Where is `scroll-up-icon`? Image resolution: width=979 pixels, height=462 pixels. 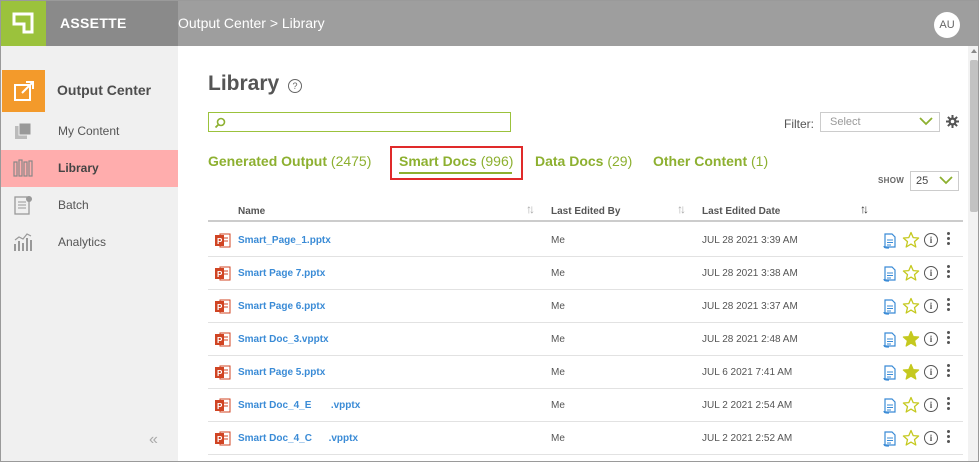
scroll-up-icon is located at coordinates (974, 51).